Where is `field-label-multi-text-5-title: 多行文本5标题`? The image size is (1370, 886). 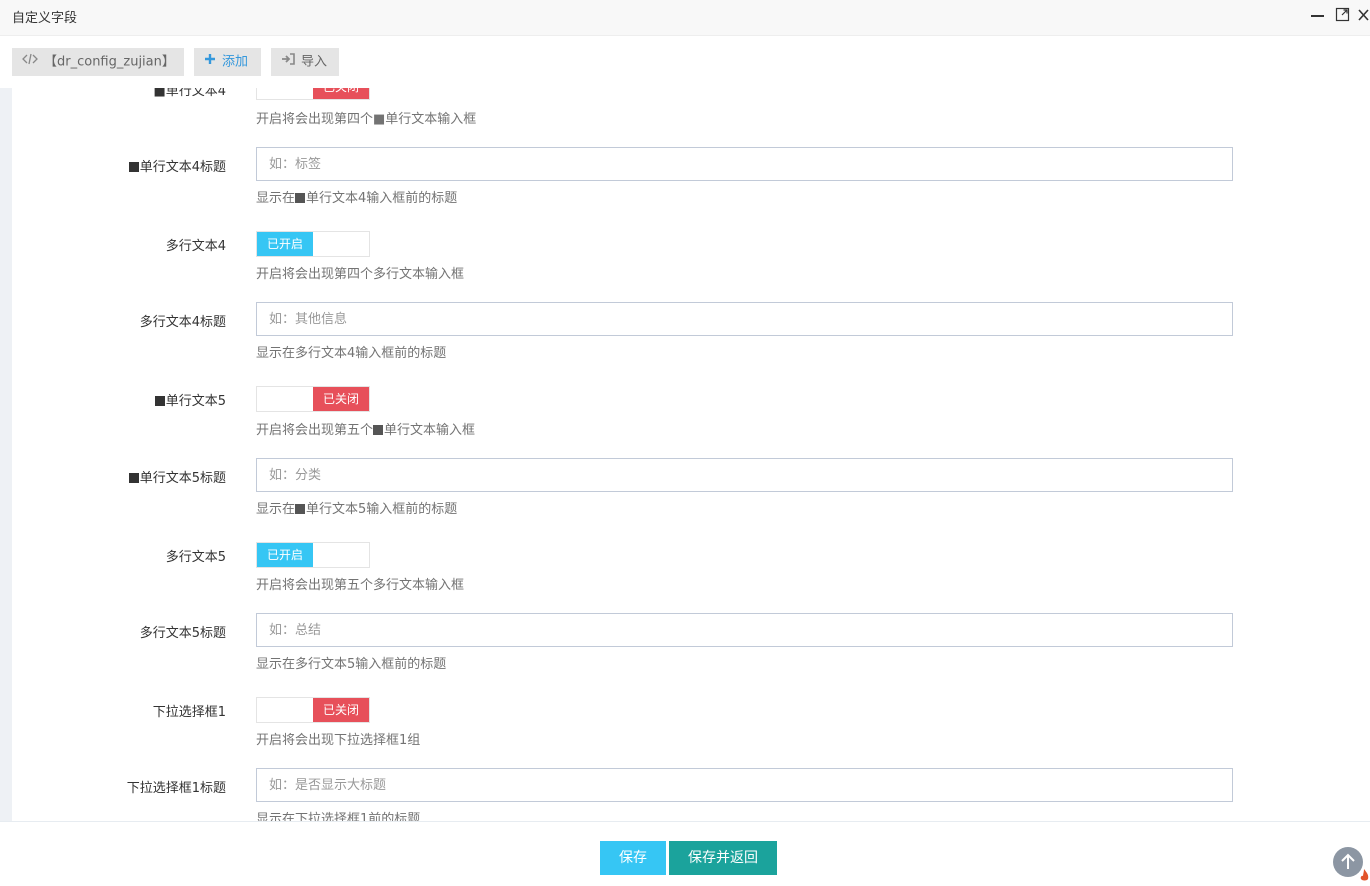 field-label-multi-text-5-title: 多行文本5标题 is located at coordinates (182, 633).